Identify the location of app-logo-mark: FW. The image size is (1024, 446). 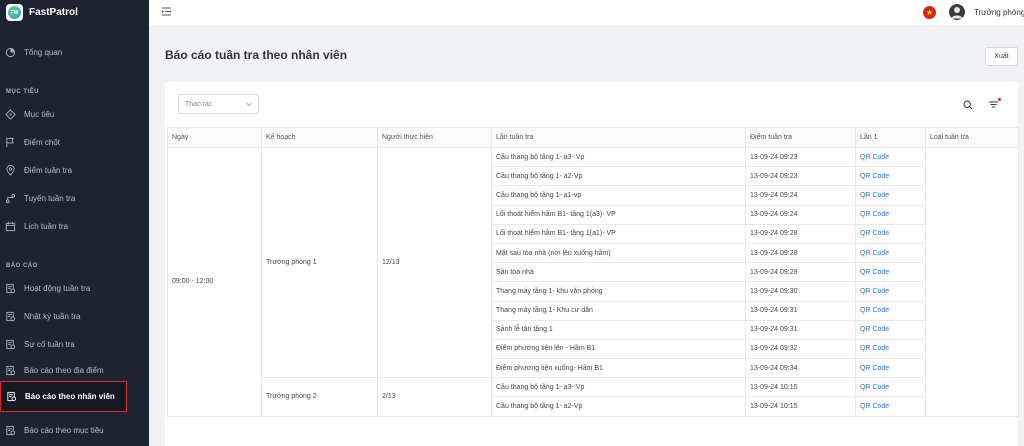
(14, 12).